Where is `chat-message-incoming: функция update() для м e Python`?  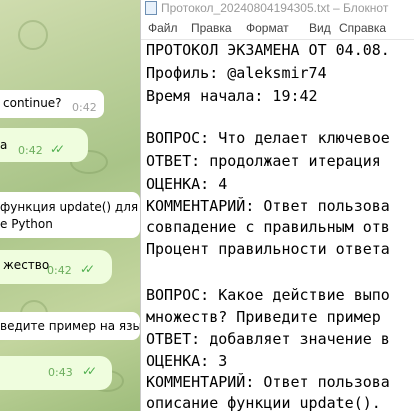 chat-message-incoming: функция update() для м e Python is located at coordinates (70, 215).